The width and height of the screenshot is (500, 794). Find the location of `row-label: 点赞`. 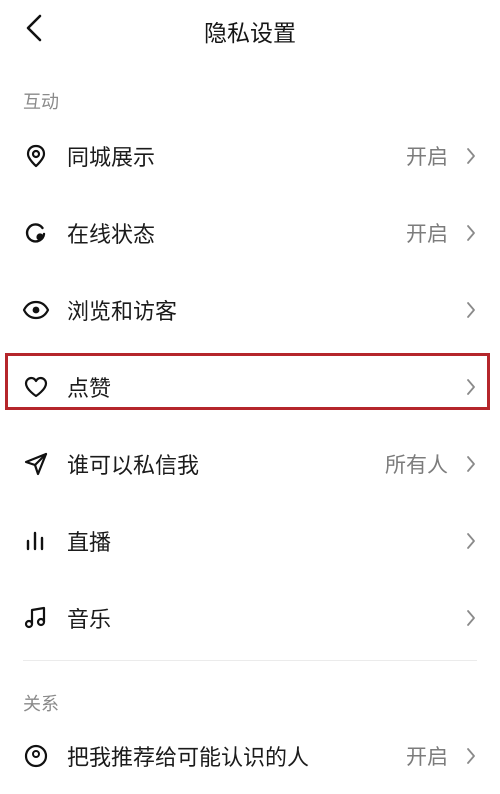

row-label: 点赞 is located at coordinates (89, 389).